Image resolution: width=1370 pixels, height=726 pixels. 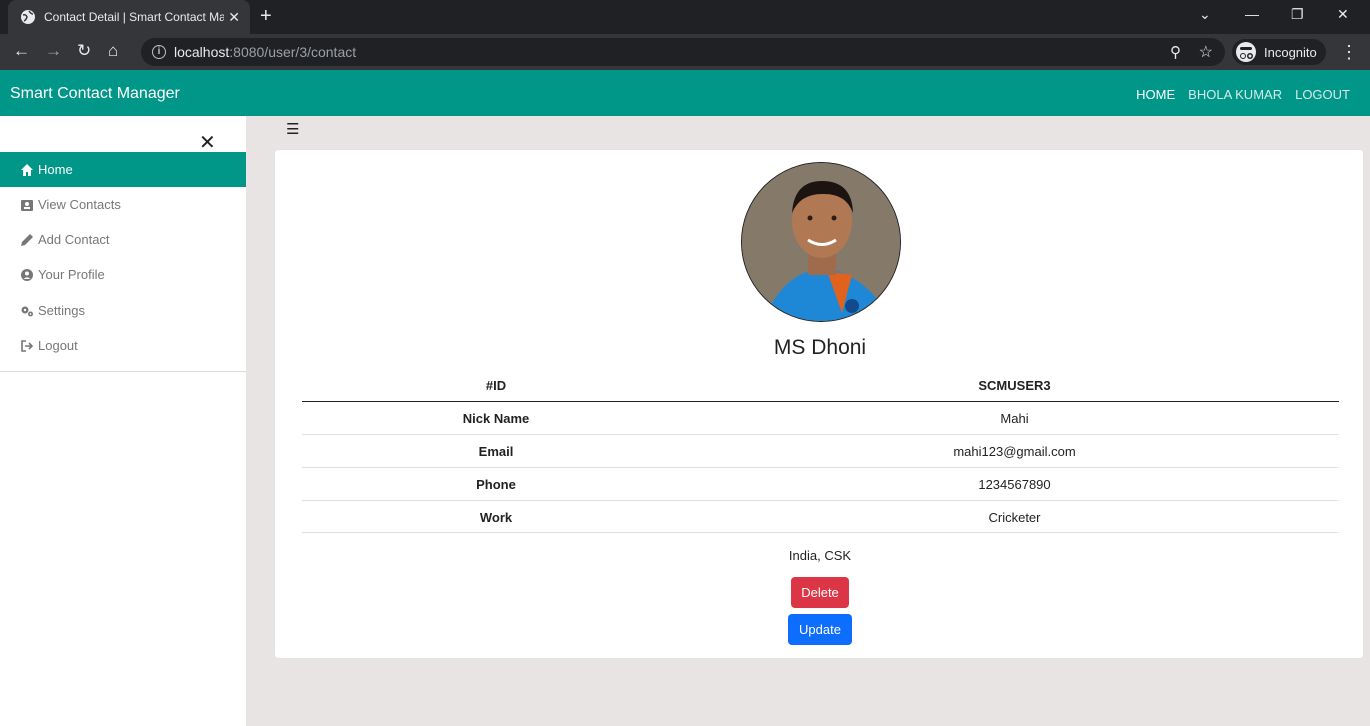 I want to click on zoom-icon: ⚲, so click(x=1175, y=52).